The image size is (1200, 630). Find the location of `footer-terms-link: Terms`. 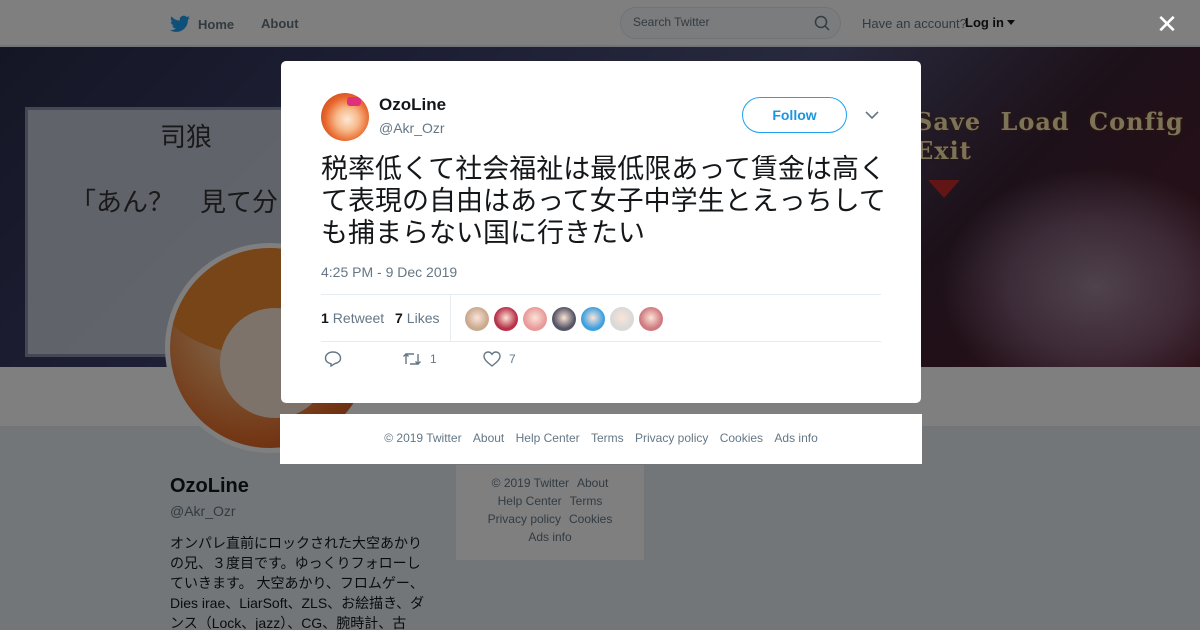

footer-terms-link: Terms is located at coordinates (607, 438).